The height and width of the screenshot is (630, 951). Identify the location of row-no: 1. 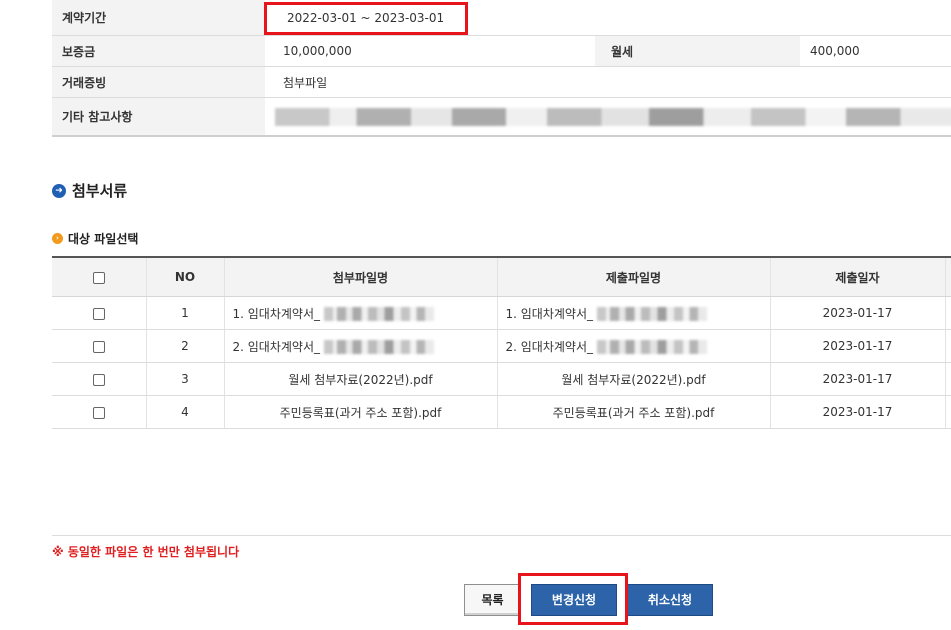
(185, 313).